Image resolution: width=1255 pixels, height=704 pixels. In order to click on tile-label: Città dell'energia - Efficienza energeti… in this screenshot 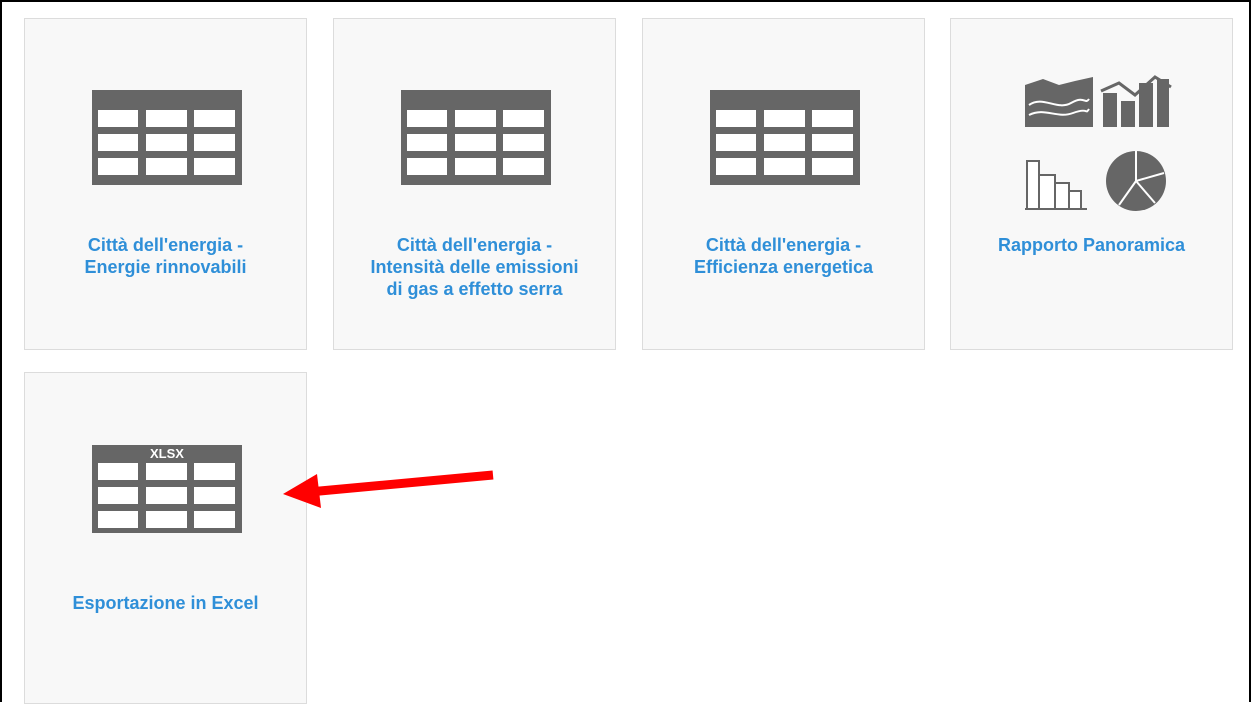, I will do `click(783, 256)`.